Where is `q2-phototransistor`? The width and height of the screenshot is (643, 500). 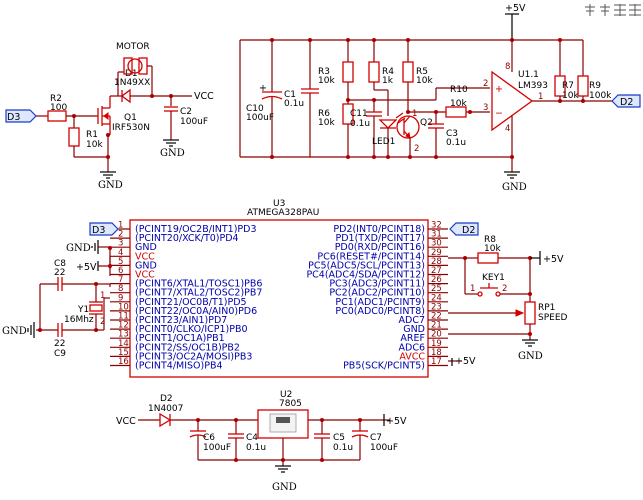
q2-phototransistor is located at coordinates (408, 127).